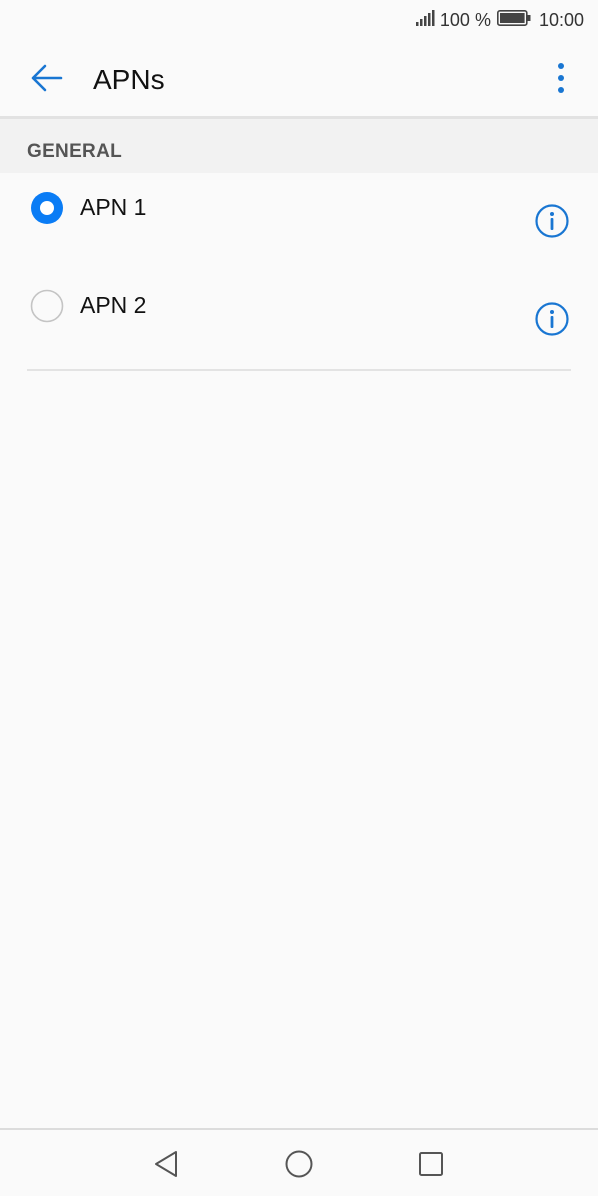 The width and height of the screenshot is (598, 1196). What do you see at coordinates (425, 20) in the screenshot?
I see `signal-icon` at bounding box center [425, 20].